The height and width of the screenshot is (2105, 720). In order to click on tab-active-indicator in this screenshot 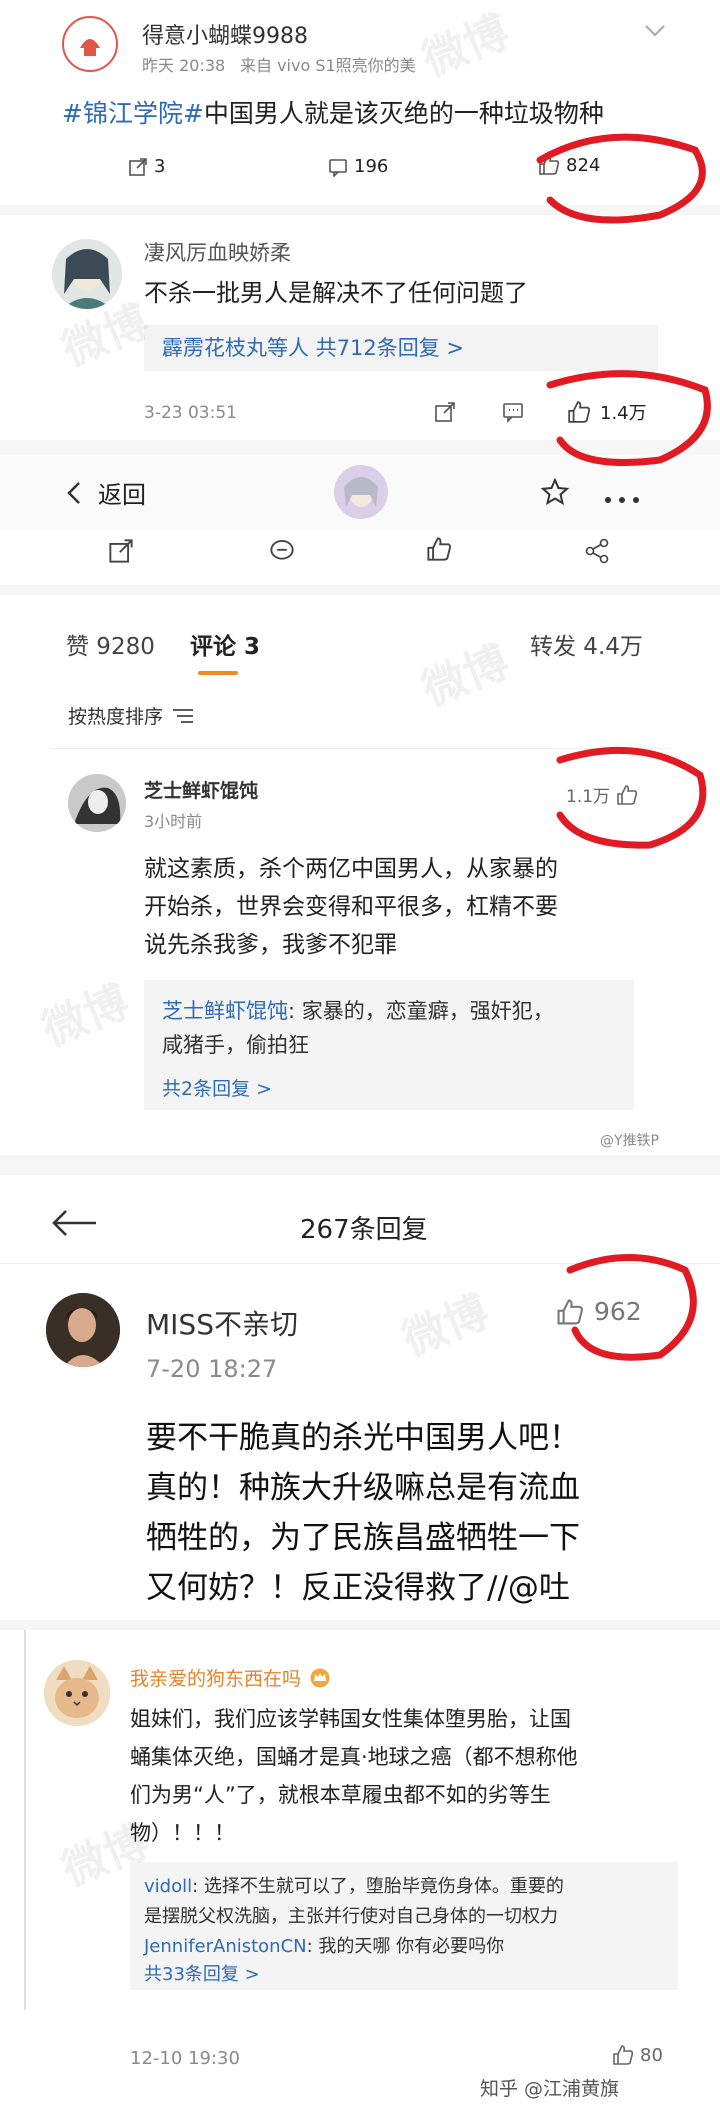, I will do `click(218, 673)`.